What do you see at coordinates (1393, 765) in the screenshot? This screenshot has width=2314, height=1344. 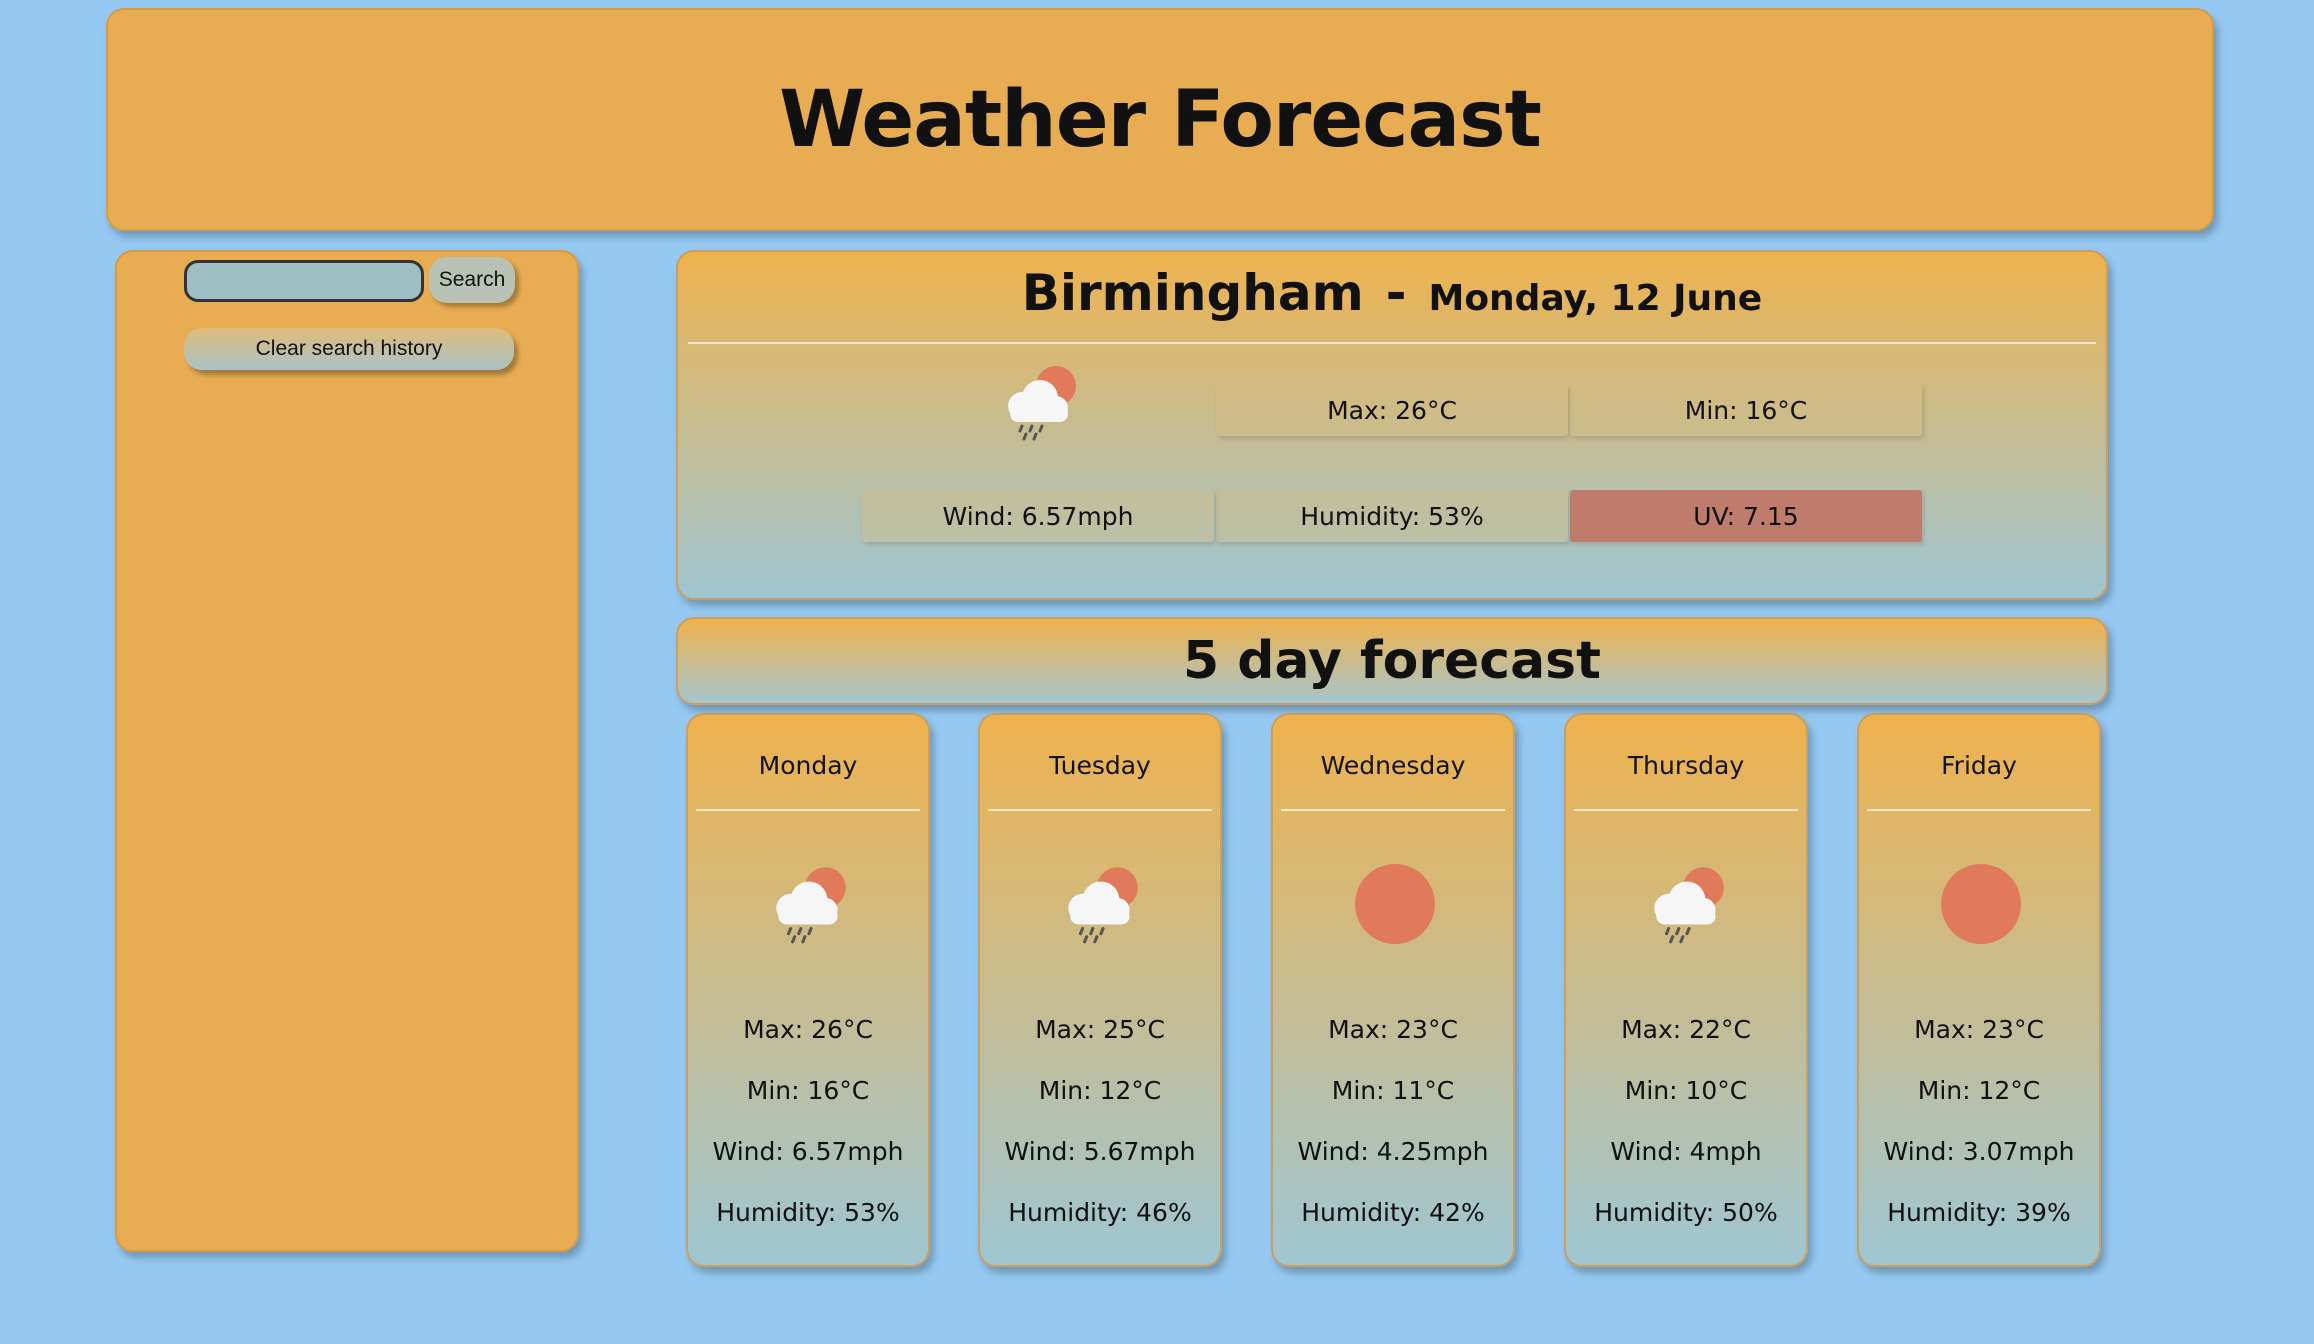 I see `forecast-day-name: Wednesday` at bounding box center [1393, 765].